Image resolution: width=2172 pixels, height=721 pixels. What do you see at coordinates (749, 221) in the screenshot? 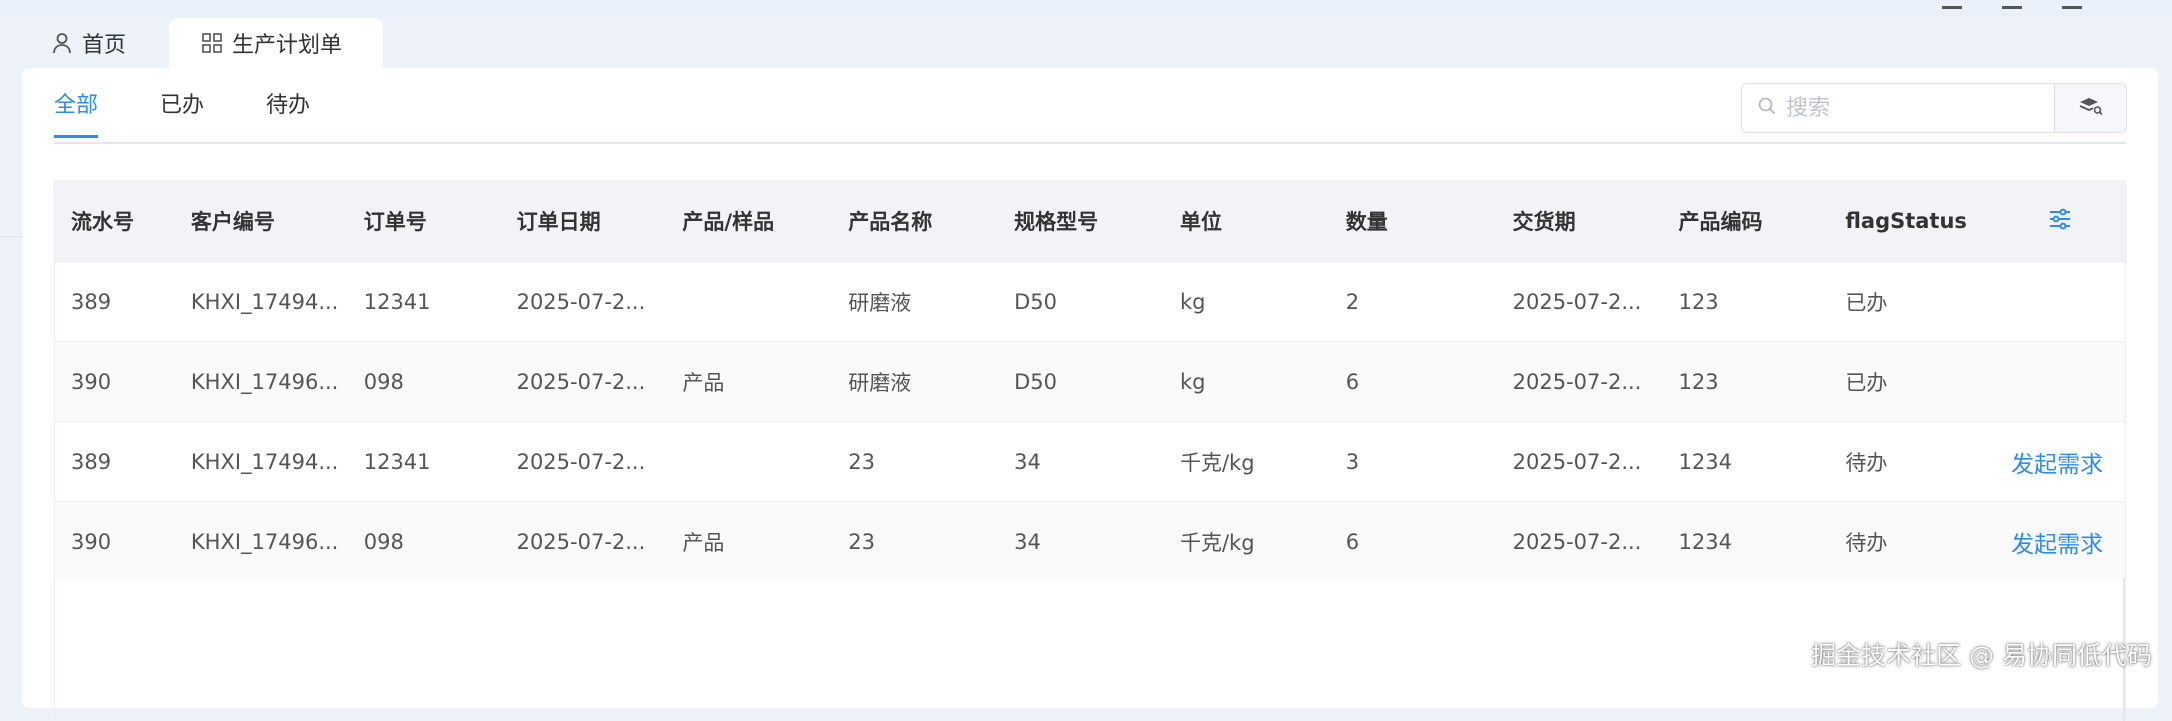
I see `column-header: 产品/样品` at bounding box center [749, 221].